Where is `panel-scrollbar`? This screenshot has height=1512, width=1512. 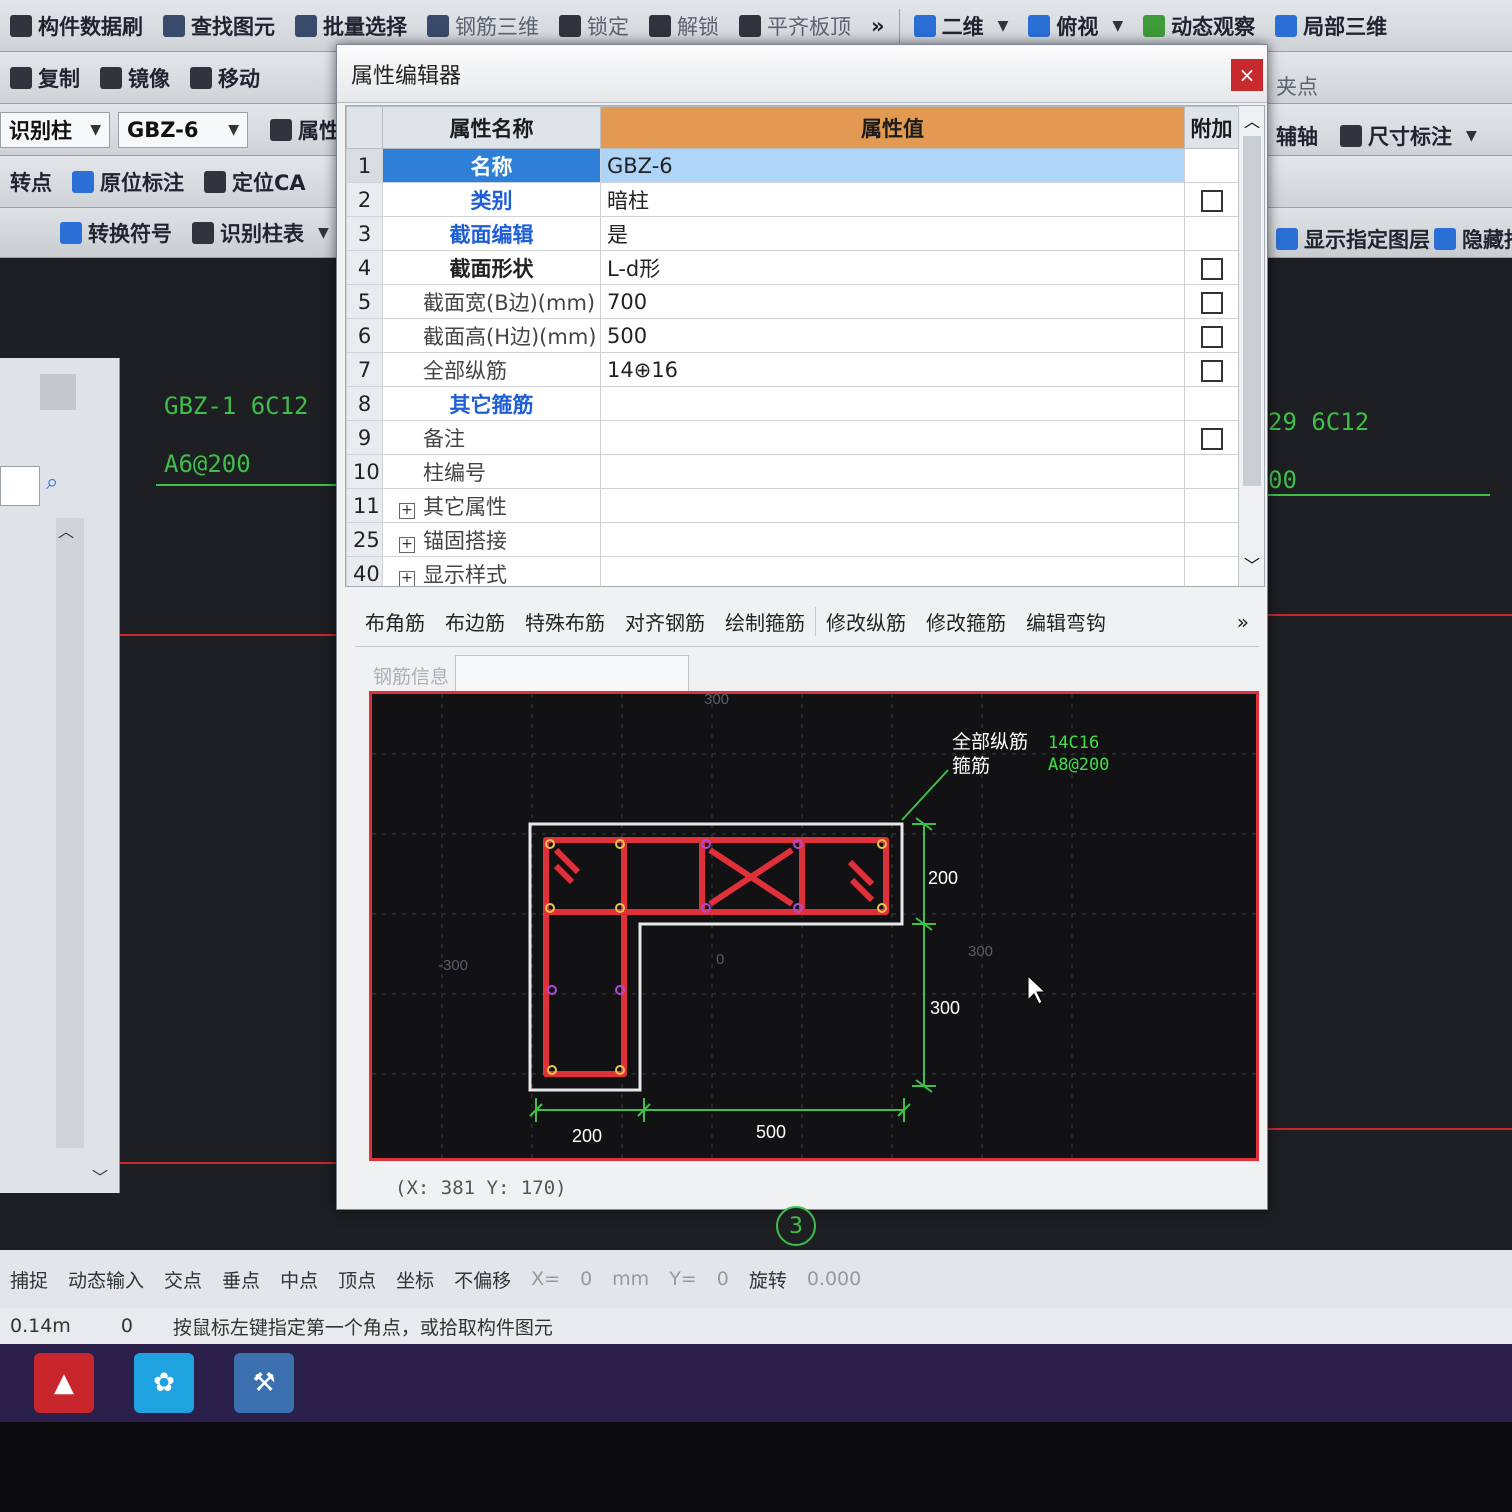
panel-scrollbar is located at coordinates (70, 833).